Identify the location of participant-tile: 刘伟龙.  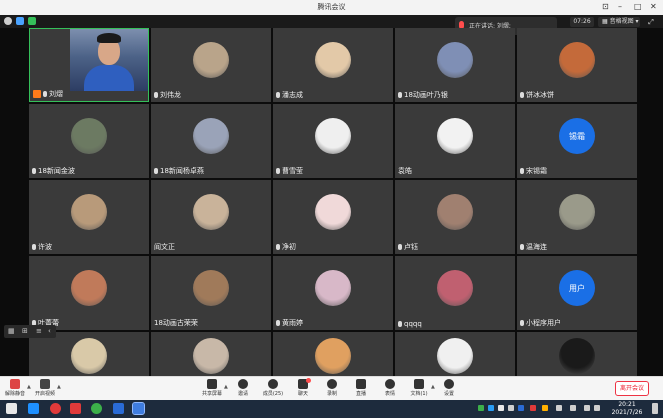
(211, 65).